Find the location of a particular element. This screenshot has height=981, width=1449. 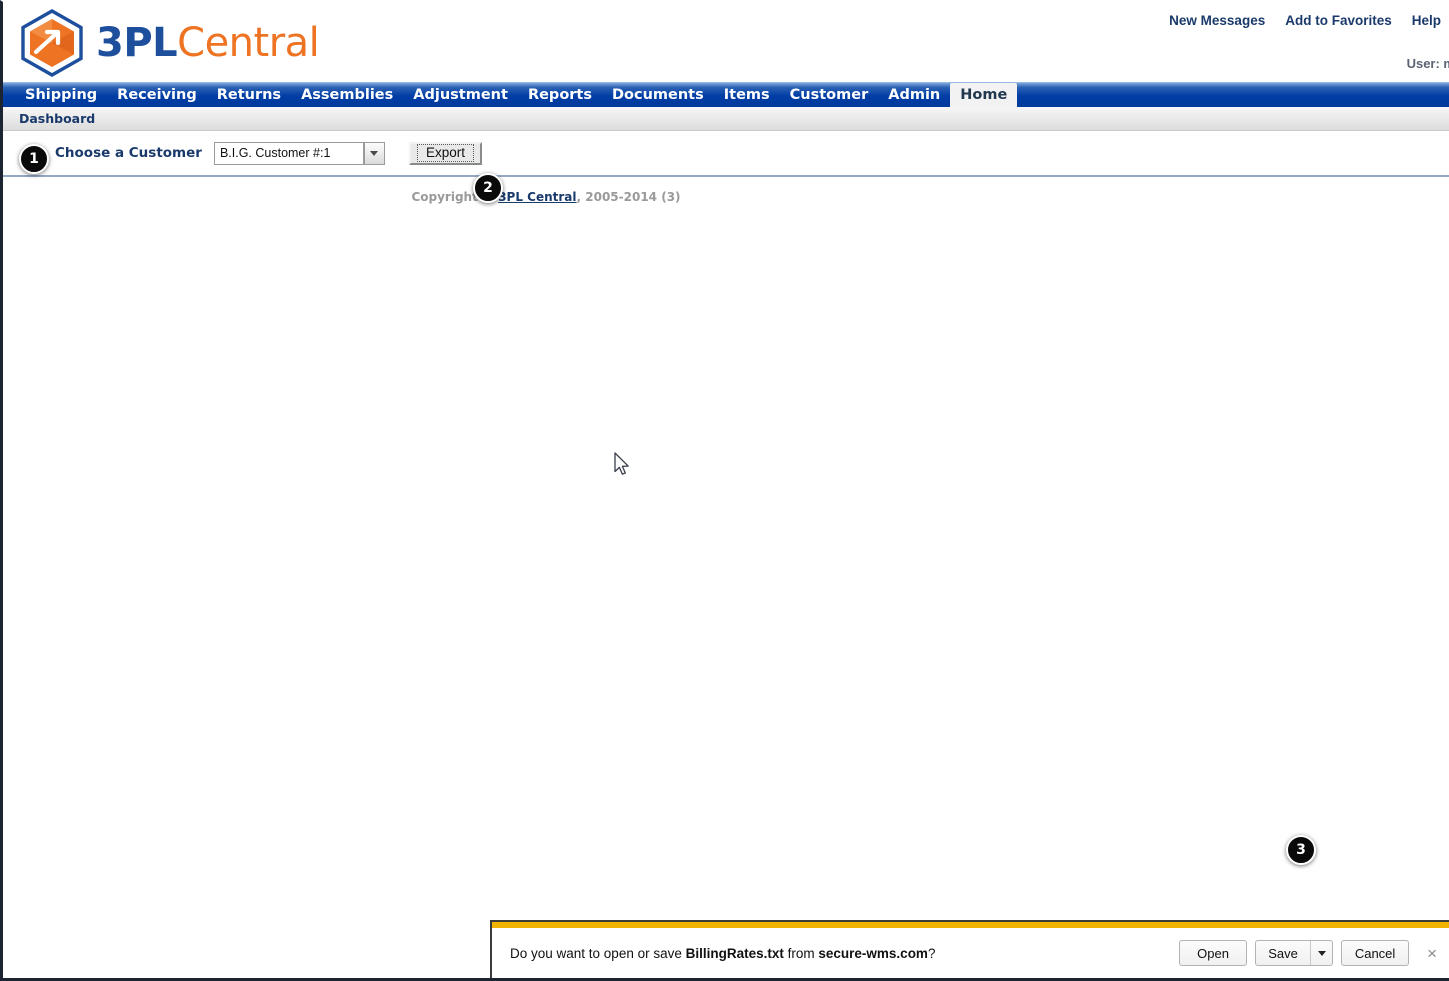

save-split-button: Save is located at coordinates (1294, 953).